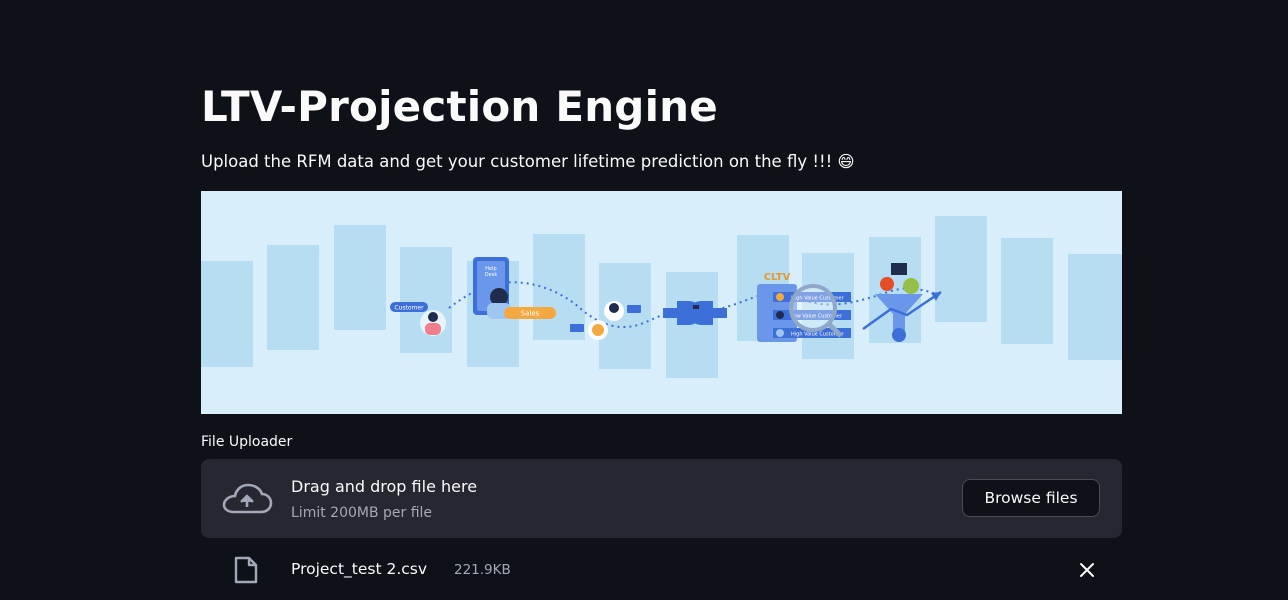 The height and width of the screenshot is (600, 1288). Describe the element at coordinates (384, 486) in the screenshot. I see `dropzone-title: Drag and drop file here` at that location.